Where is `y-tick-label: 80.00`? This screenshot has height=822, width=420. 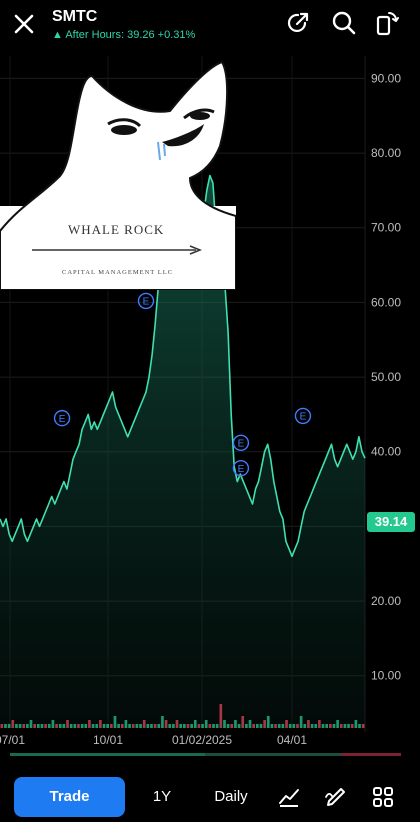
y-tick-label: 80.00 is located at coordinates (386, 153).